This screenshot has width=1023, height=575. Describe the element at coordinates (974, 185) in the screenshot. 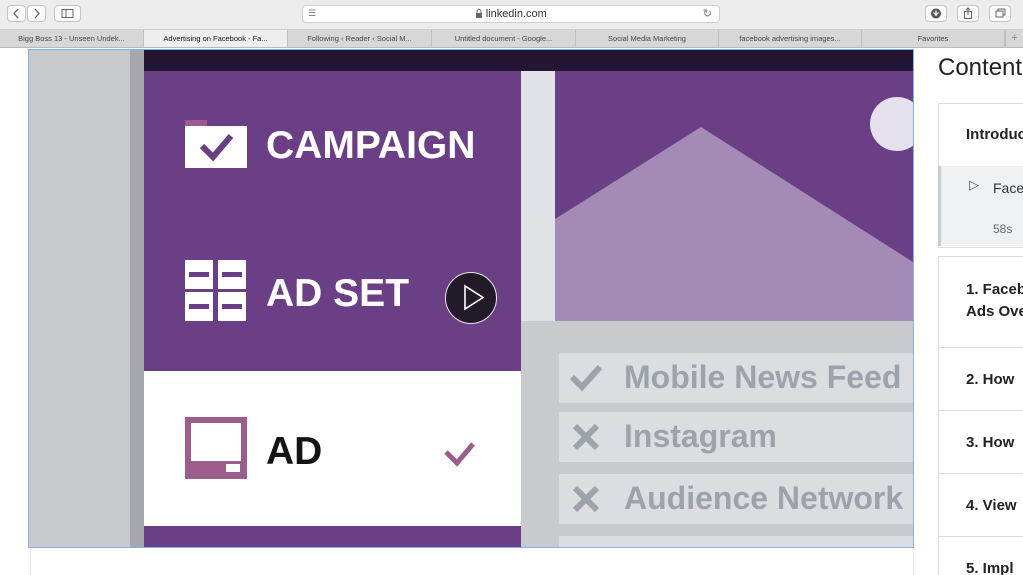

I see `play-icon: ▷` at that location.